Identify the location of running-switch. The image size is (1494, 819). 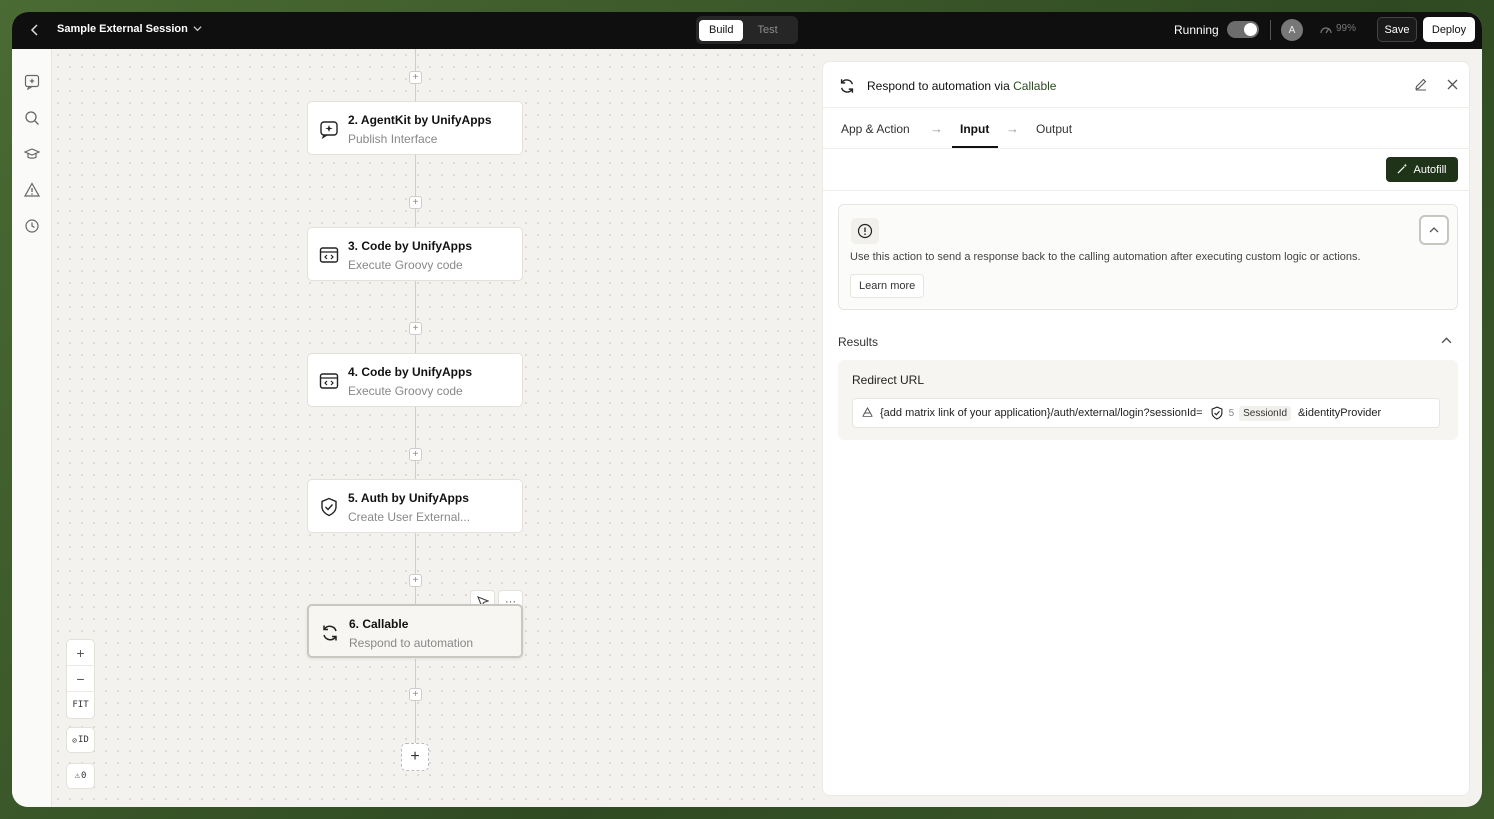
(1243, 29).